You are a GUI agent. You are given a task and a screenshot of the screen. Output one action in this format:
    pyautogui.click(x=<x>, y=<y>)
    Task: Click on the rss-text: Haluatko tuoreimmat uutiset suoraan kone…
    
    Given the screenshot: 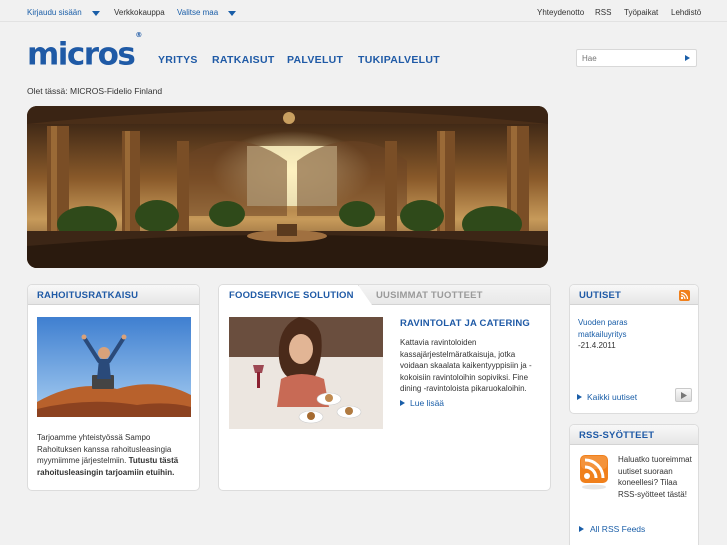 What is the action you would take?
    pyautogui.click(x=655, y=477)
    